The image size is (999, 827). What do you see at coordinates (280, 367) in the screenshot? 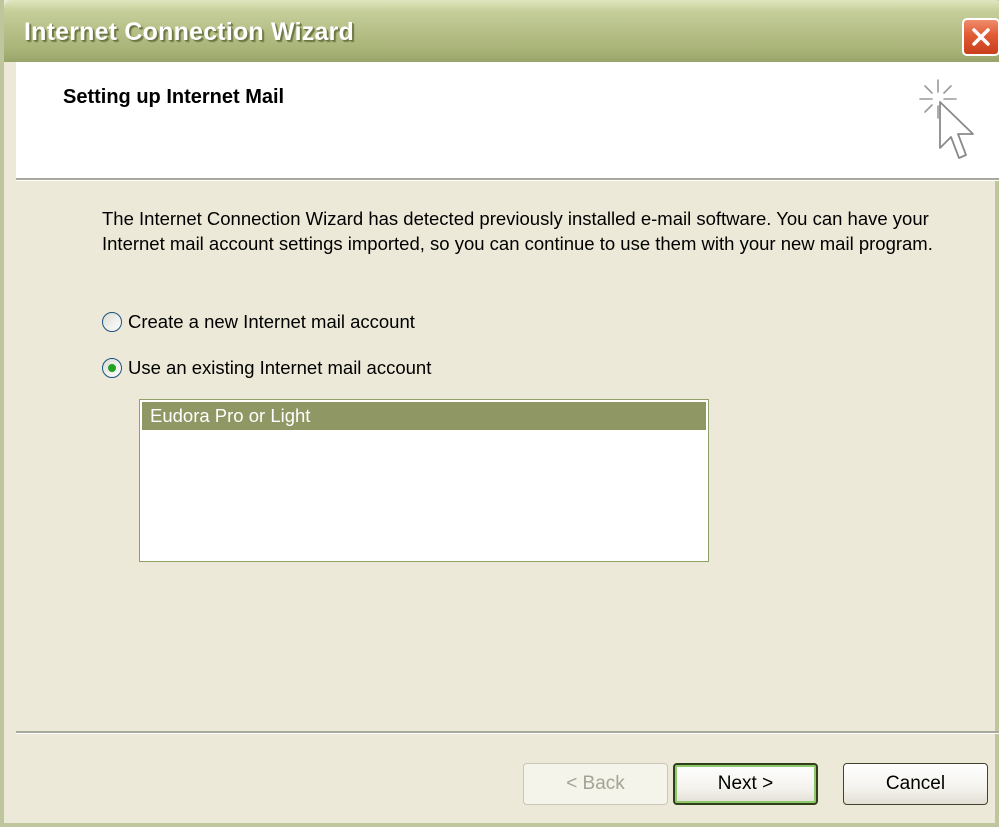
I see `existing-account-label: Use an existing Internet mail account` at bounding box center [280, 367].